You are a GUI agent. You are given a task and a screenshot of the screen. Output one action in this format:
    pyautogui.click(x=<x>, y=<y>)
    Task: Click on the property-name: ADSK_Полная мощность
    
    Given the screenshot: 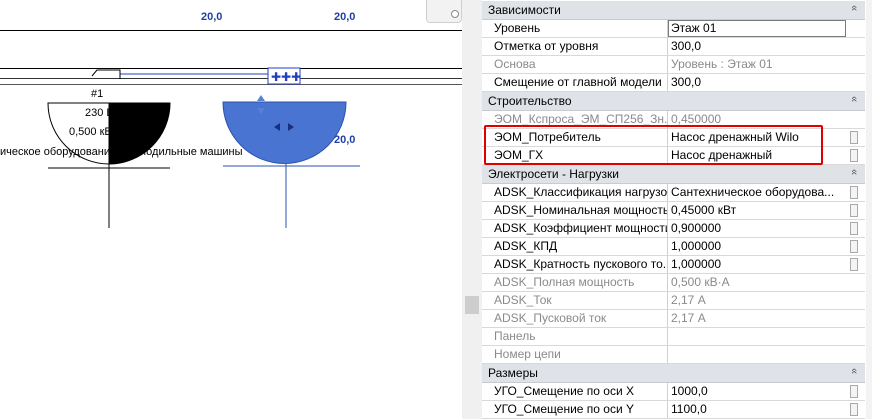 What is the action you would take?
    pyautogui.click(x=575, y=282)
    